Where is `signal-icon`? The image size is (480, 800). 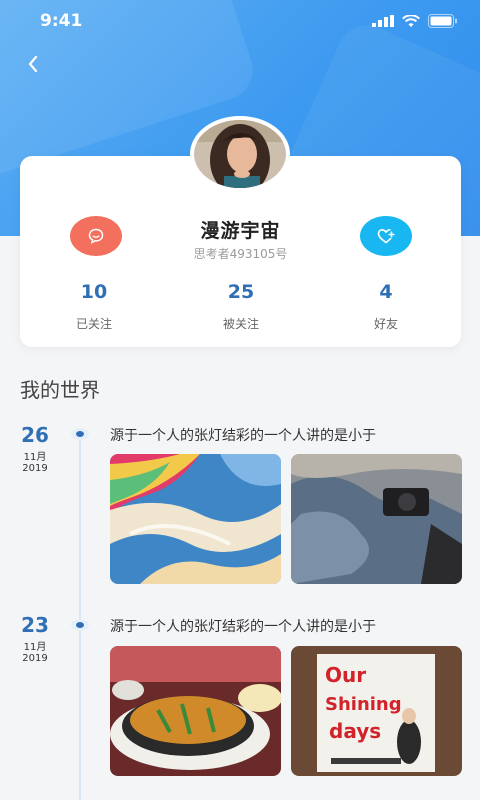 signal-icon is located at coordinates (383, 21).